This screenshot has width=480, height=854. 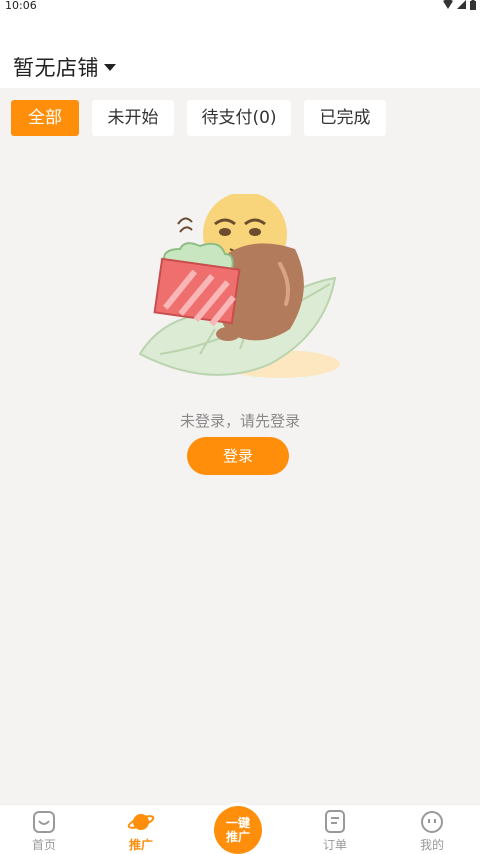 What do you see at coordinates (43, 845) in the screenshot?
I see `nav-label-home: 首页` at bounding box center [43, 845].